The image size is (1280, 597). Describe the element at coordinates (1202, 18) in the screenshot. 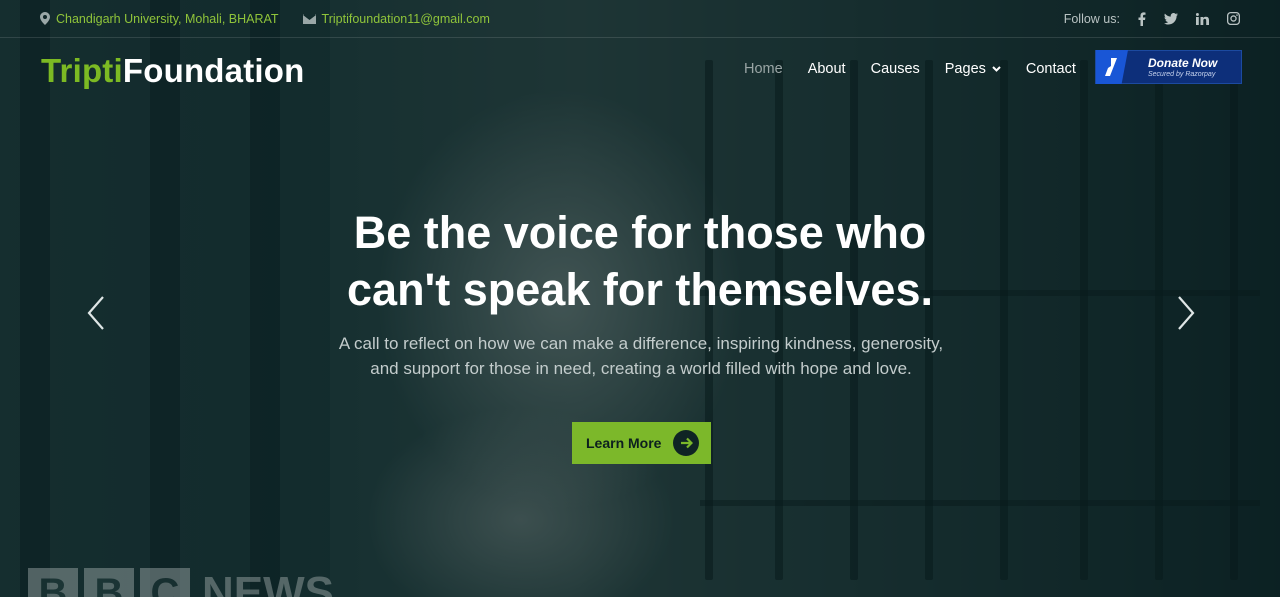

I see `linkedin-icon` at that location.